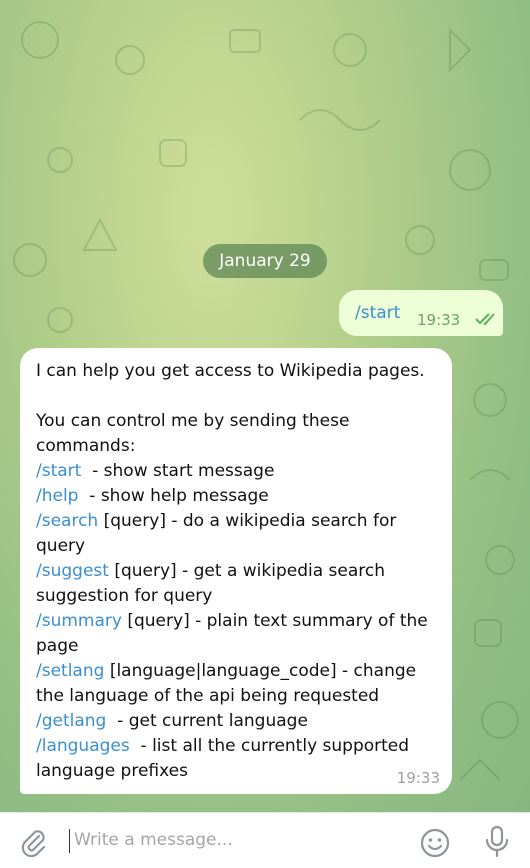  Describe the element at coordinates (58, 471) in the screenshot. I see `command-link: /start` at that location.